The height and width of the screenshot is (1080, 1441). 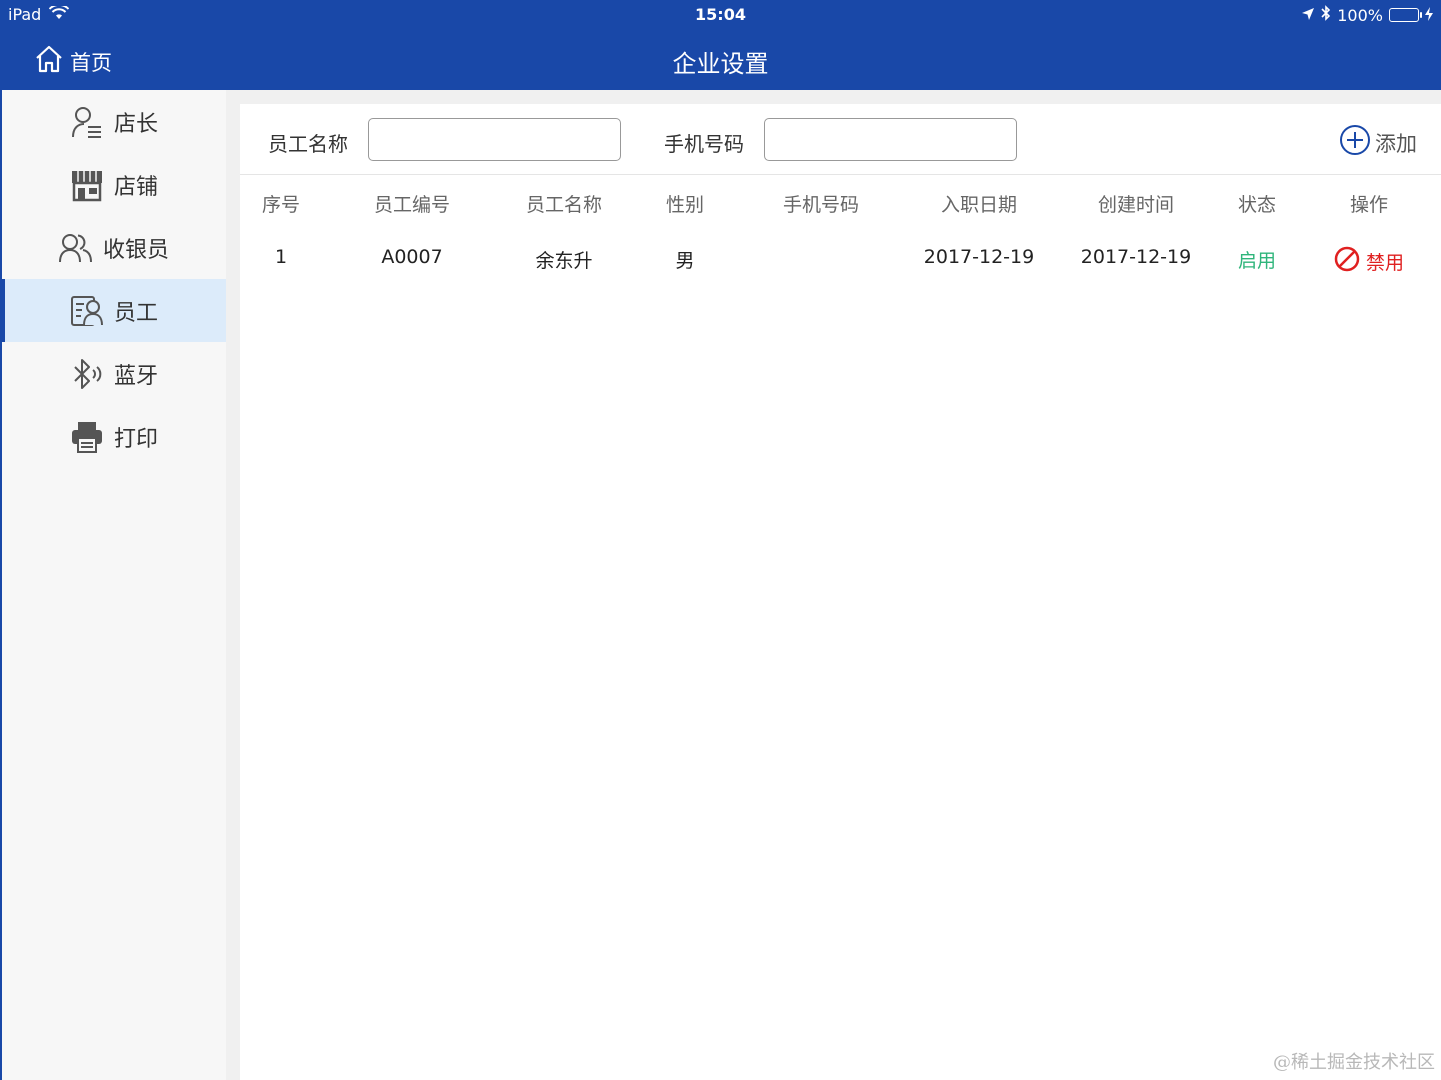 What do you see at coordinates (1355, 142) in the screenshot?
I see `plus-circle-icon` at bounding box center [1355, 142].